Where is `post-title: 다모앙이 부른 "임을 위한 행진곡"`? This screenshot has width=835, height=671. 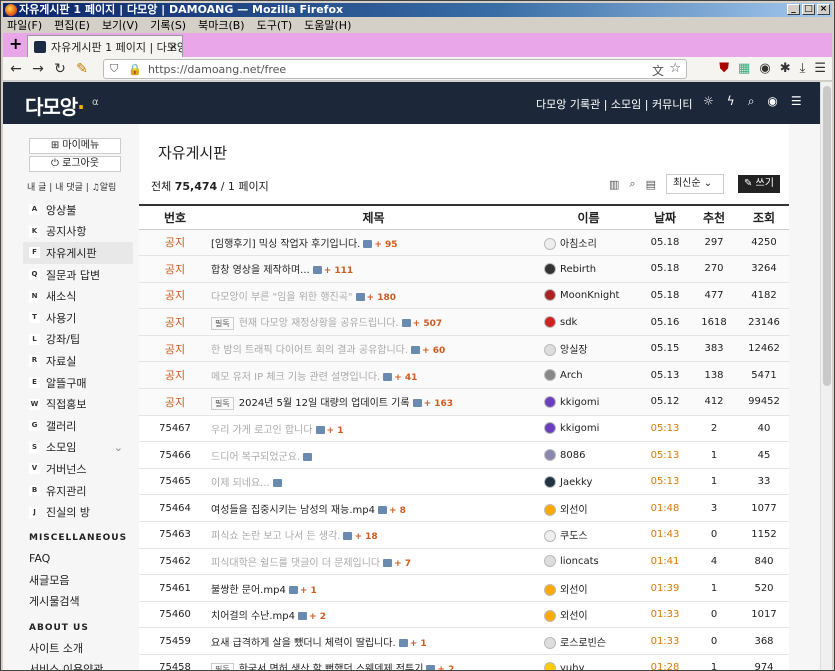 post-title: 다모앙이 부른 "임을 위한 행진곡" is located at coordinates (282, 297).